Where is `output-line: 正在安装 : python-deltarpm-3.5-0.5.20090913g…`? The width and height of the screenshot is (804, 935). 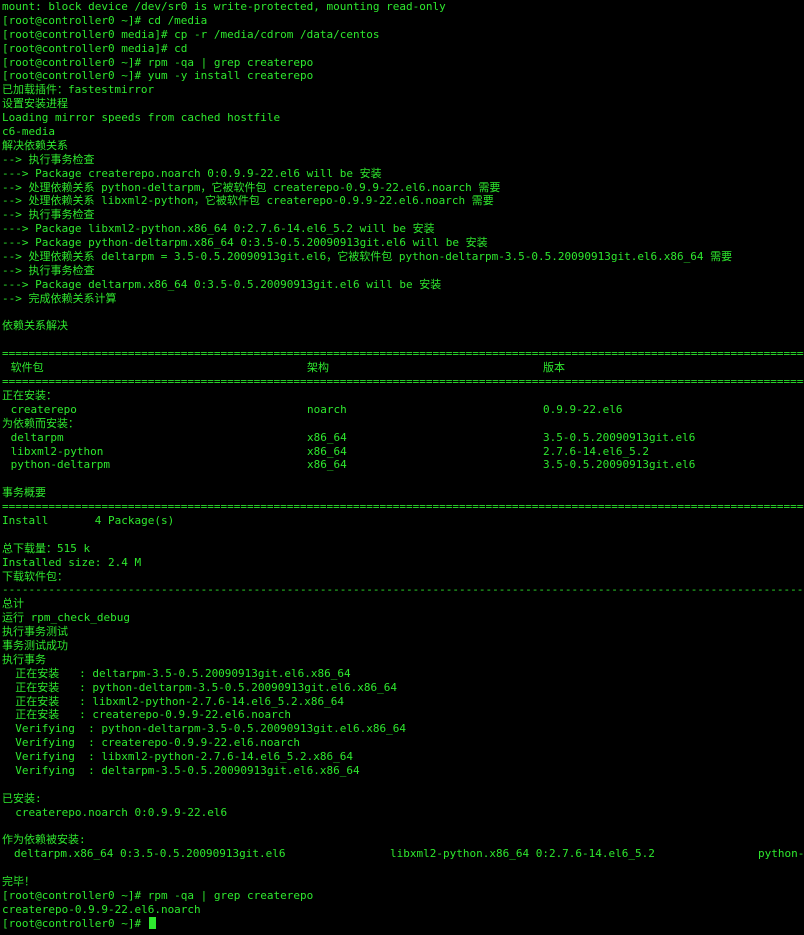
output-line: 正在安装 : python-deltarpm-3.5-0.5.20090913g… is located at coordinates (199, 687).